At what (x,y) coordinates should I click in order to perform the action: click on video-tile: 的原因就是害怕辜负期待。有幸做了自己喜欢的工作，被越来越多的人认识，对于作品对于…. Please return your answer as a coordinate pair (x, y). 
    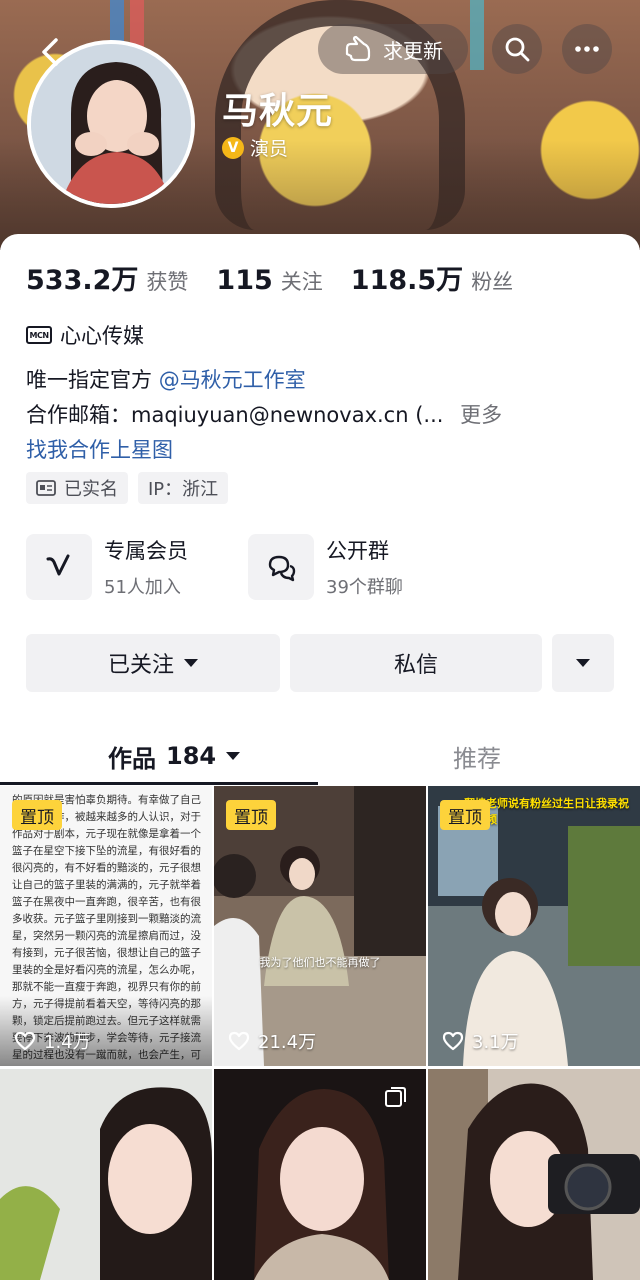
    Looking at the image, I should click on (106, 926).